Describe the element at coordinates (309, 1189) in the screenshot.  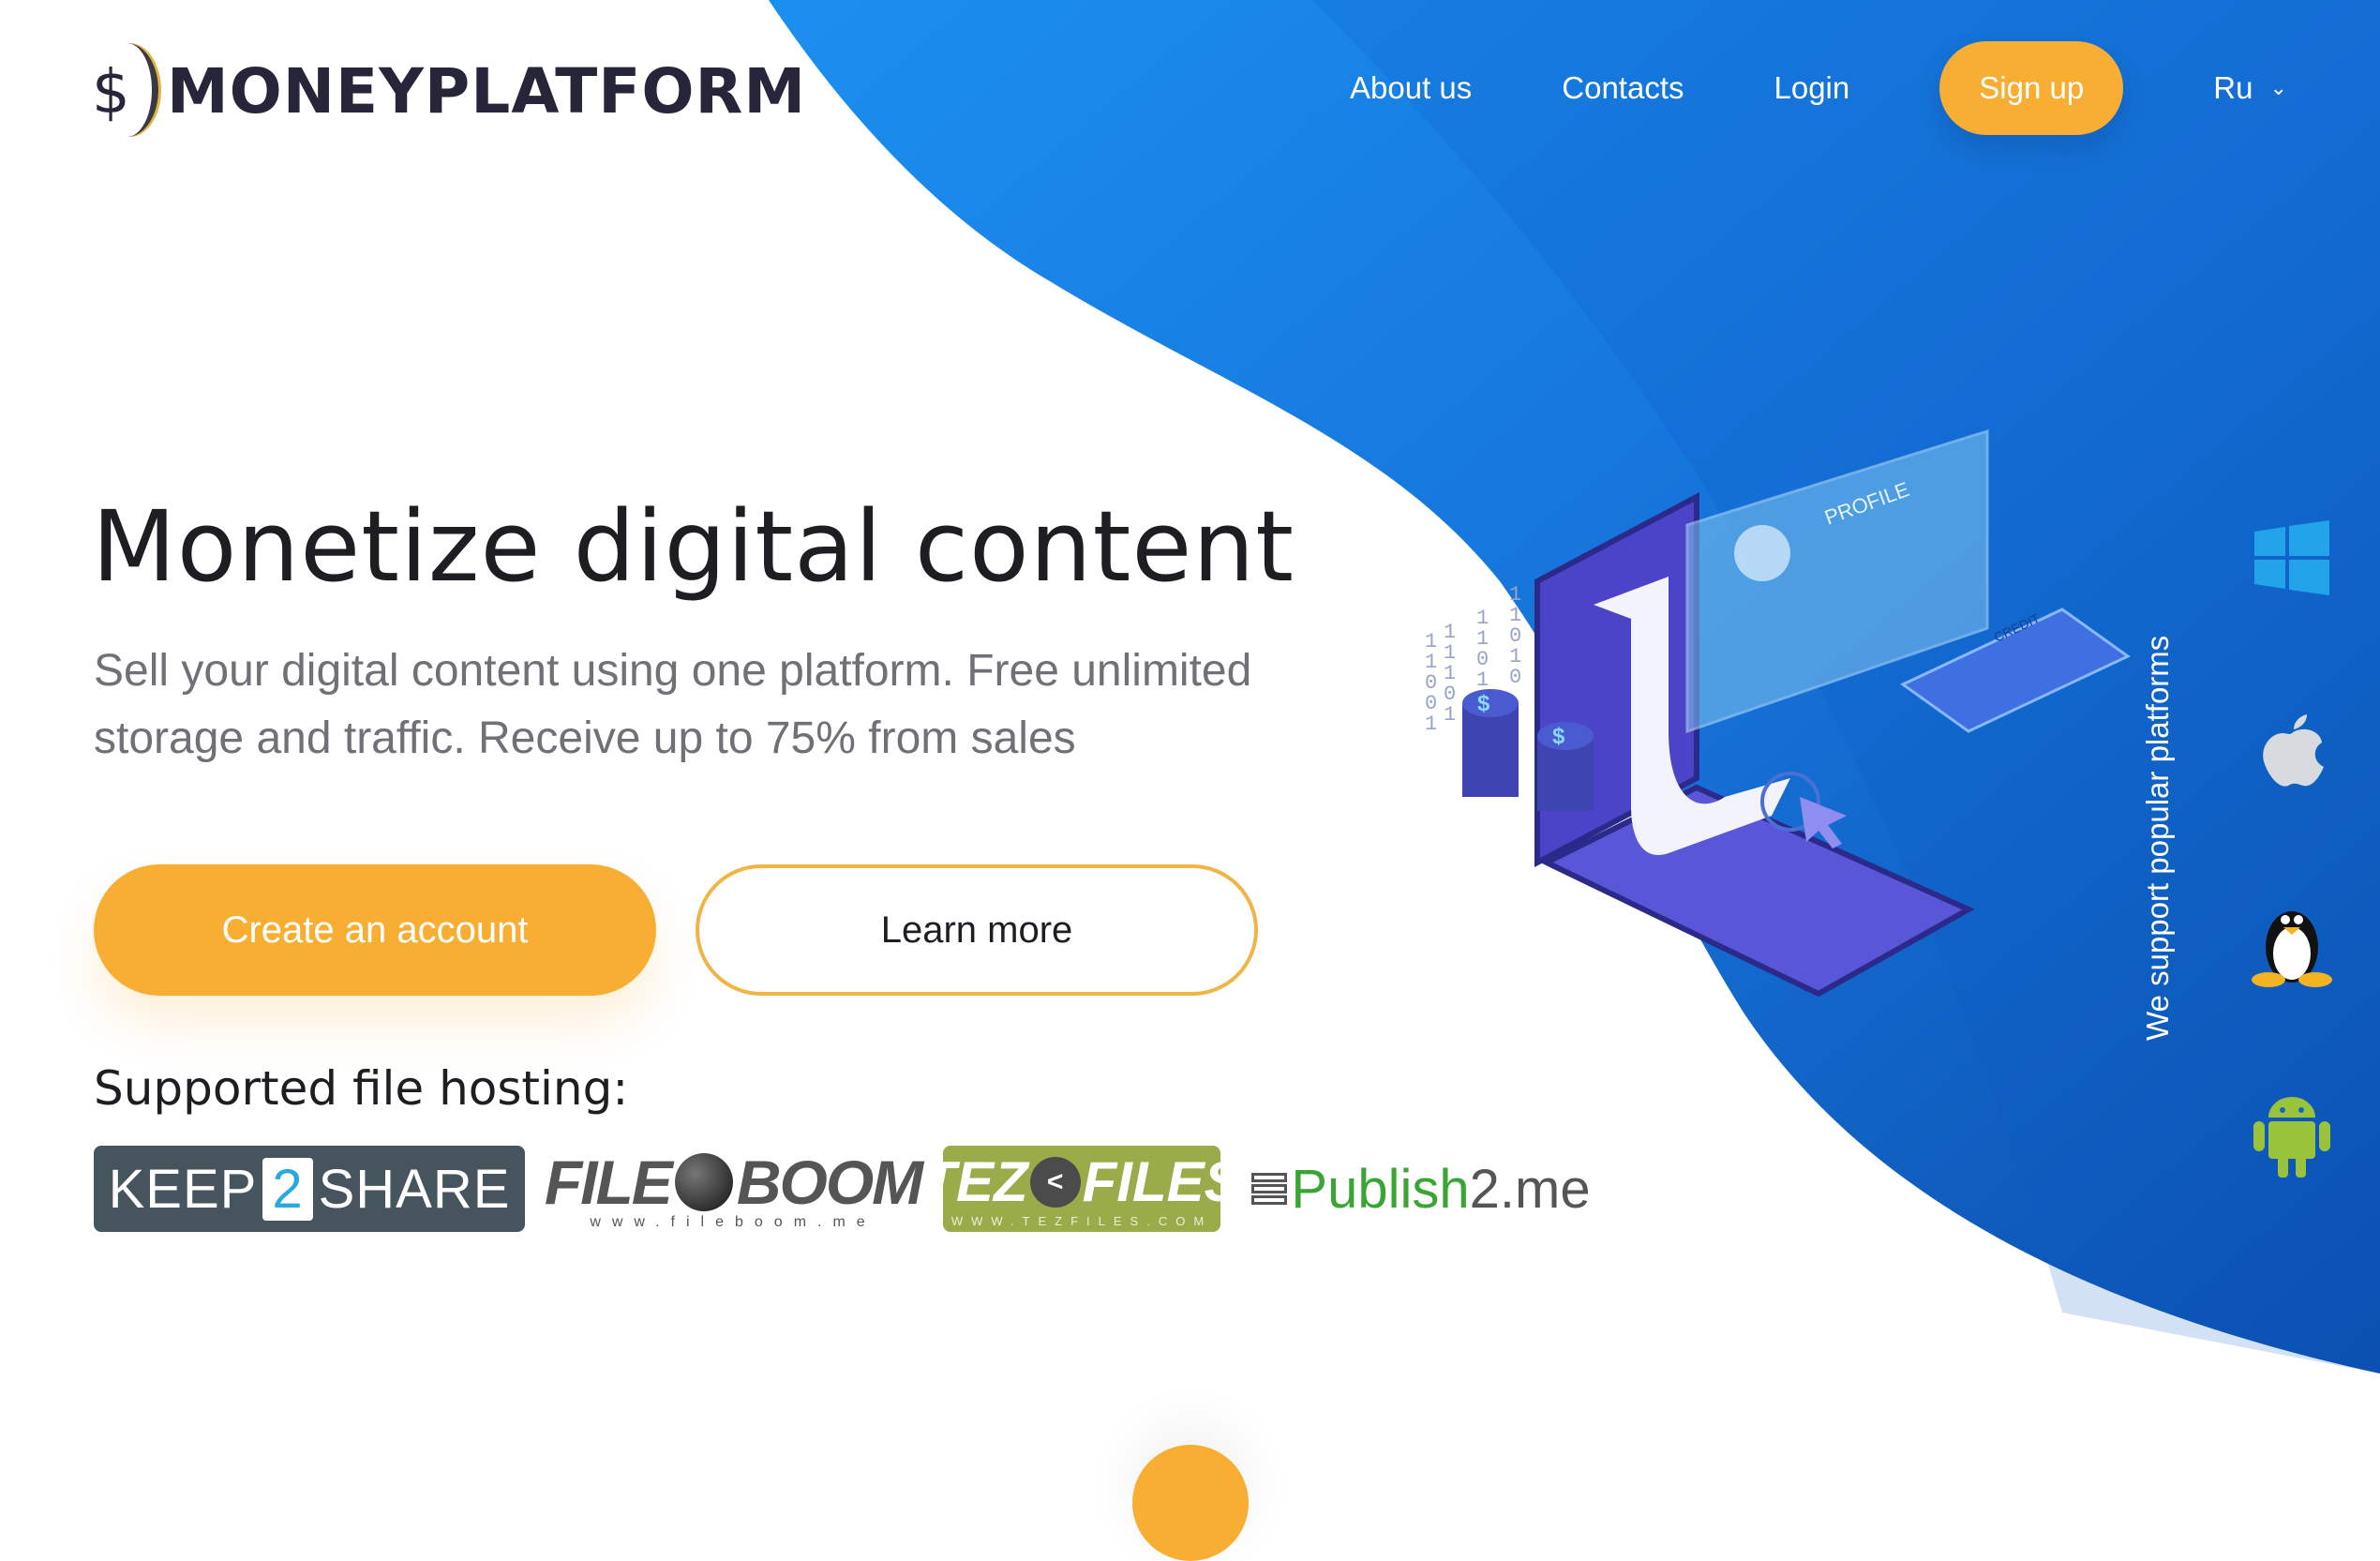
I see `keep2share-logo: KEEP 2 SHARE` at that location.